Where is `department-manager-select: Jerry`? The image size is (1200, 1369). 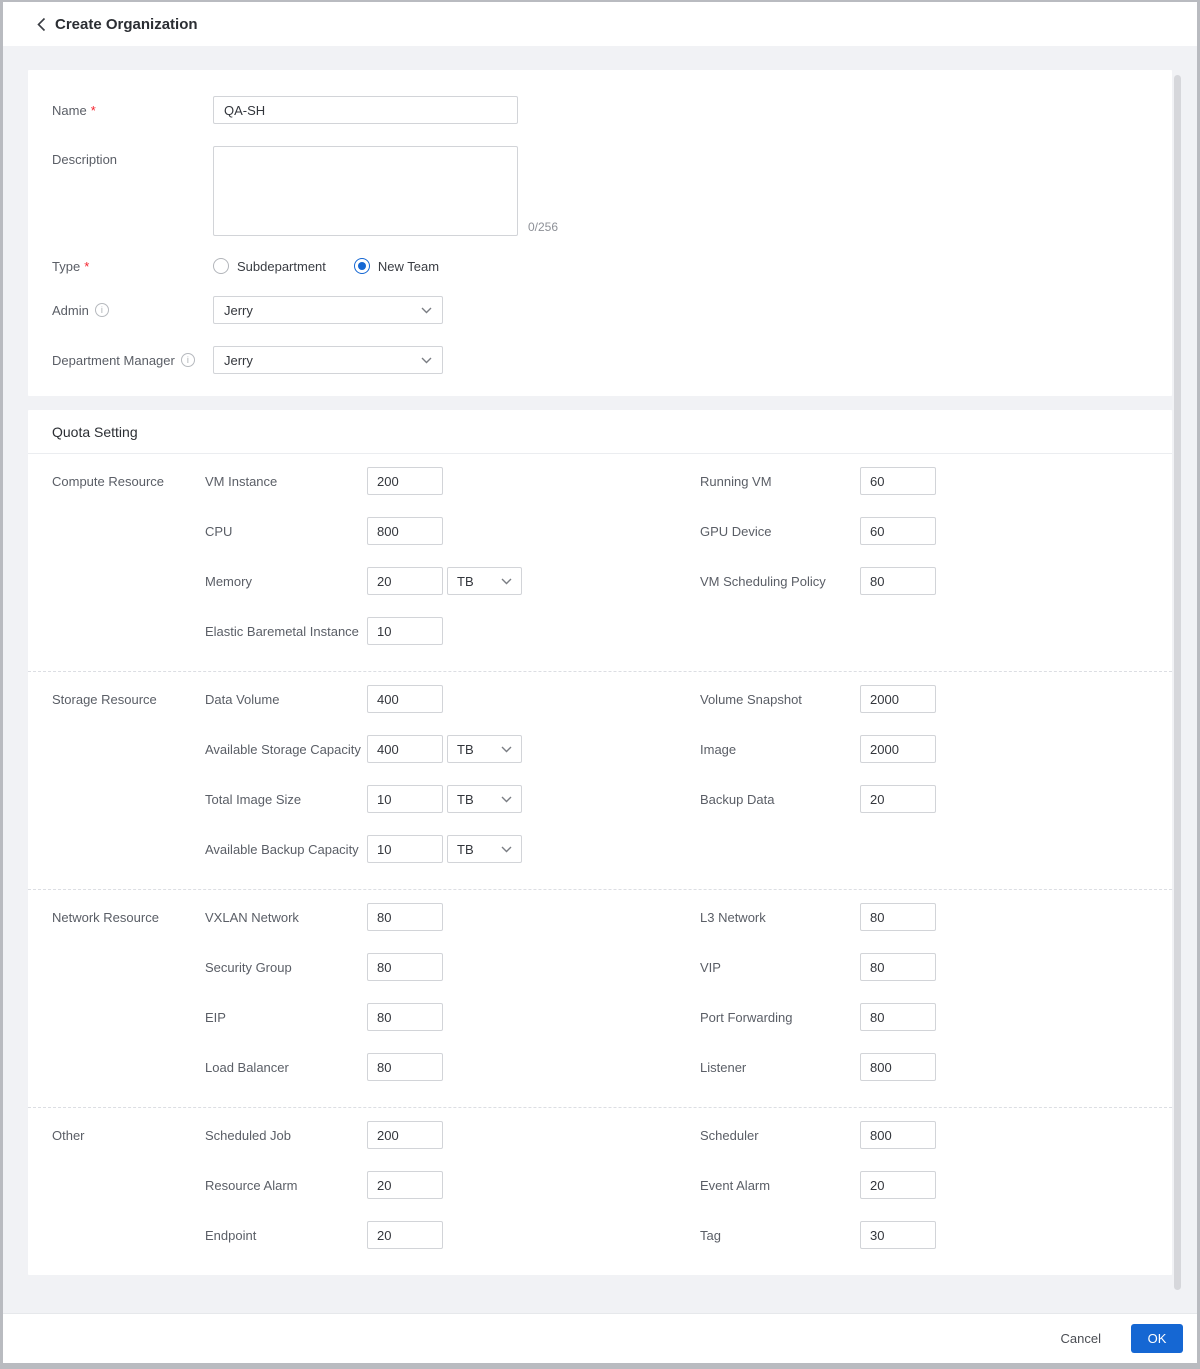 department-manager-select: Jerry is located at coordinates (328, 360).